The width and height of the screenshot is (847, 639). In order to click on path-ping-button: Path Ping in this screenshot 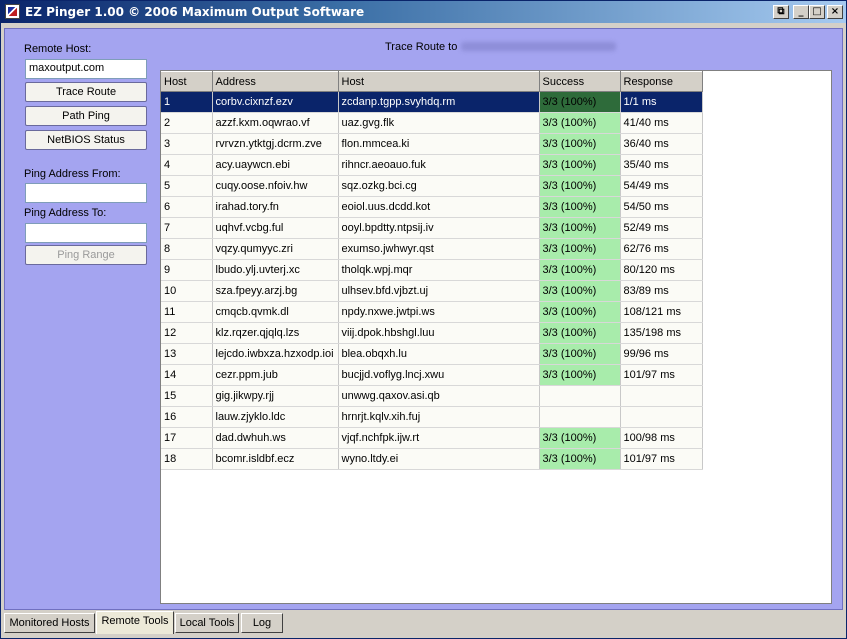, I will do `click(86, 116)`.